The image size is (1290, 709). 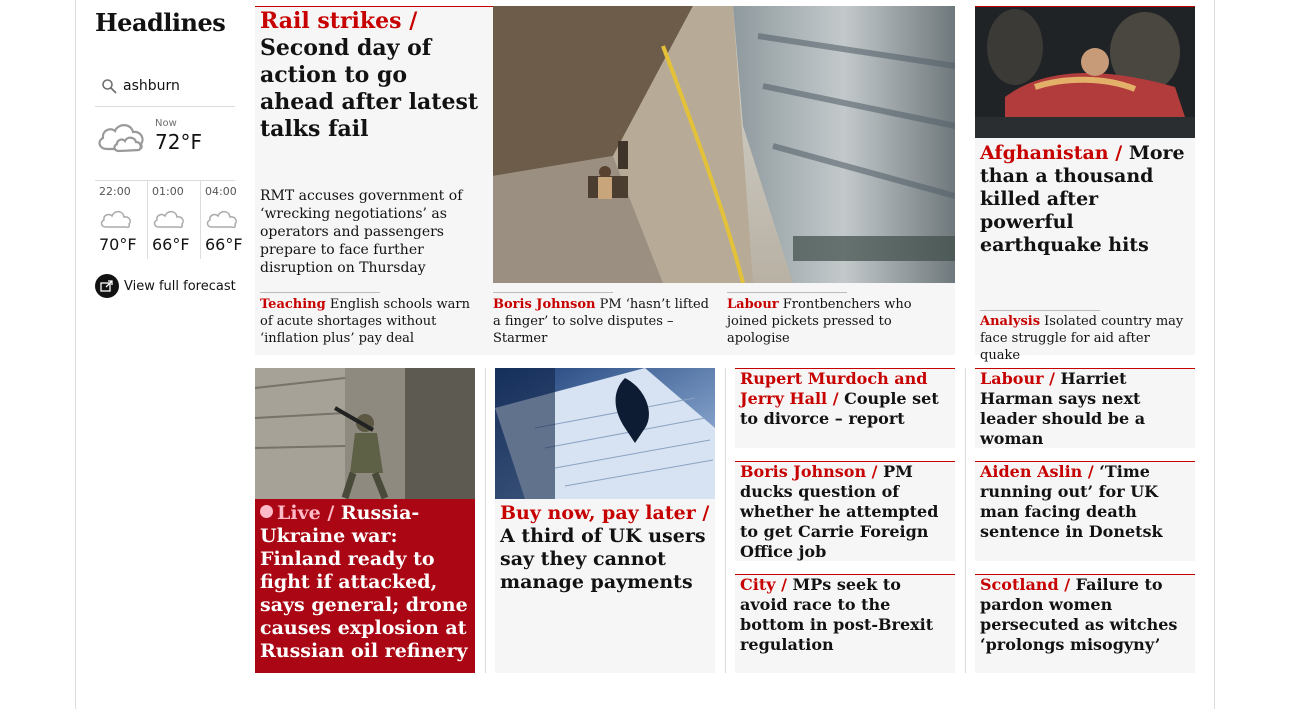 What do you see at coordinates (1025, 584) in the screenshot?
I see `small-story-kicker: Scotland /` at bounding box center [1025, 584].